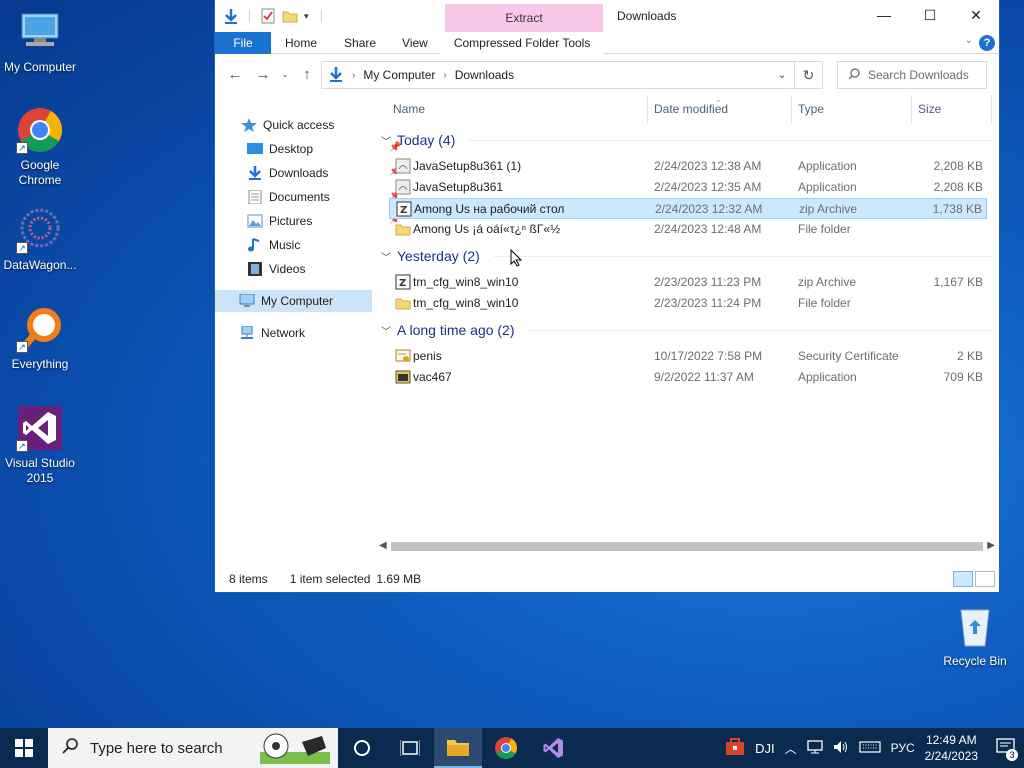 This screenshot has width=1024, height=768. Describe the element at coordinates (854, 75) in the screenshot. I see `search-icon` at that location.